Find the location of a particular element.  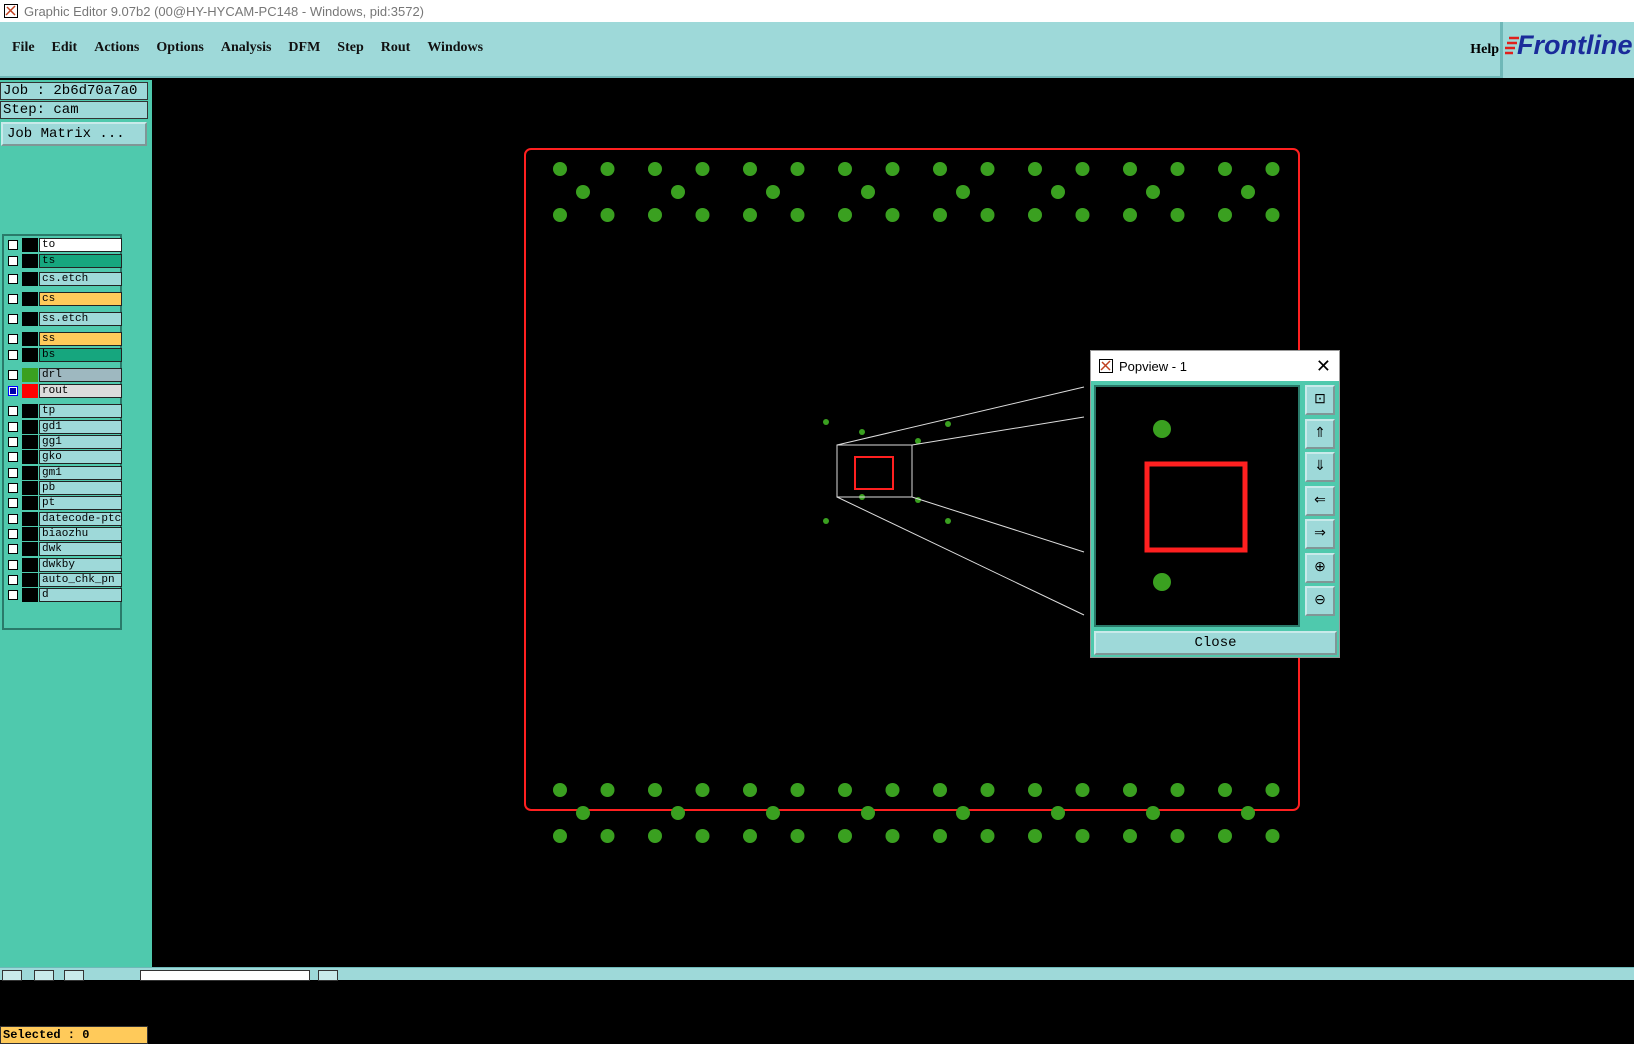

layer-name: gd1 is located at coordinates (80, 427).